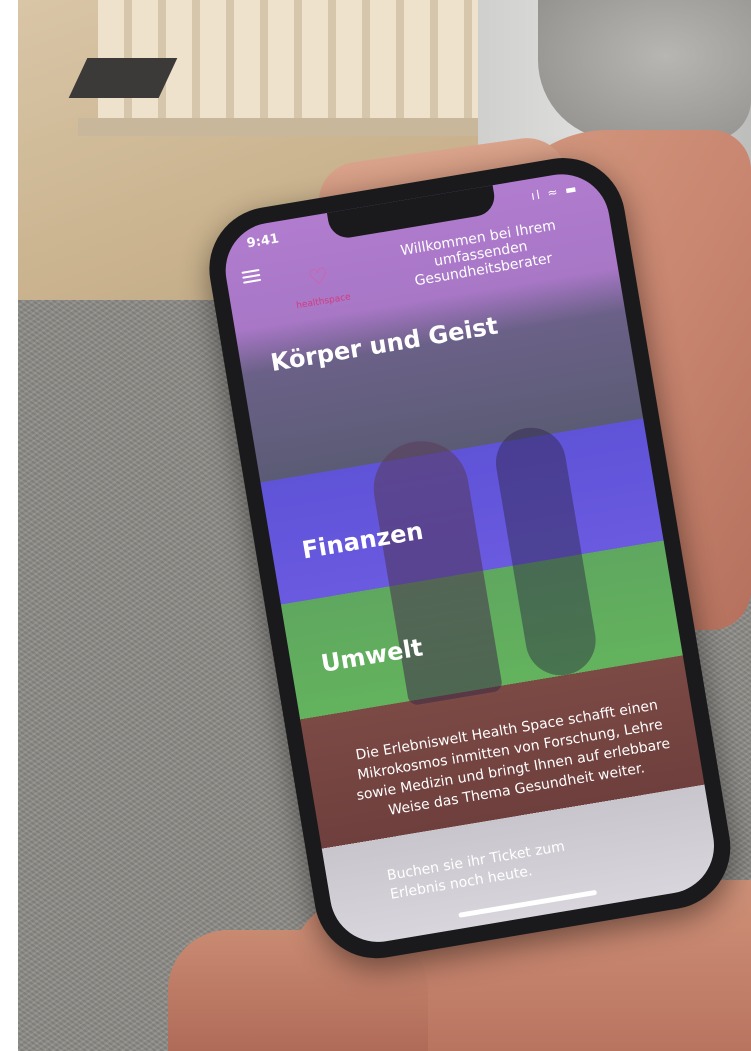 This screenshot has width=751, height=1051. Describe the element at coordinates (555, 192) in the screenshot. I see `status-icons: ıl ≈ ▬` at that location.